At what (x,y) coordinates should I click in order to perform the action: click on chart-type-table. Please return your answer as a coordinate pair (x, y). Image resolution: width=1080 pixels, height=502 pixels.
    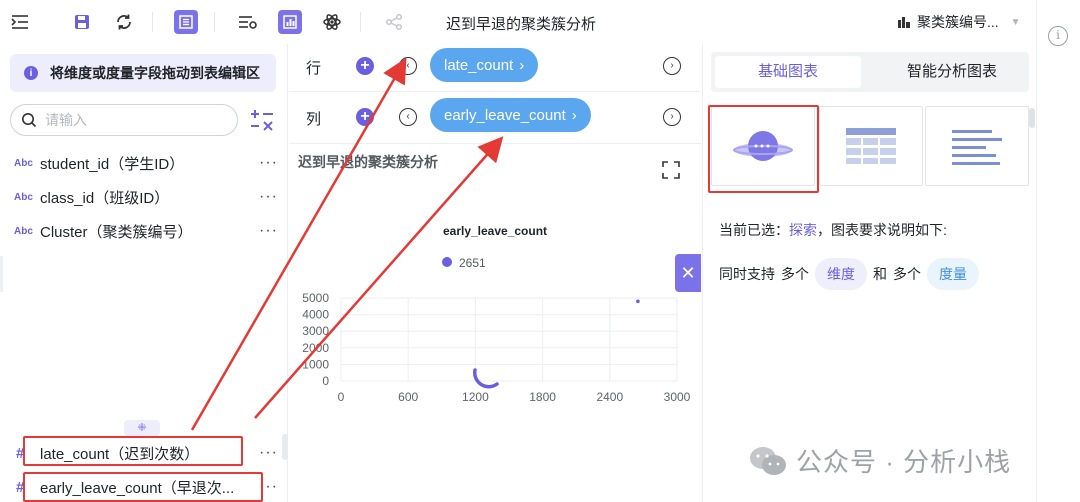
    Looking at the image, I should click on (871, 146).